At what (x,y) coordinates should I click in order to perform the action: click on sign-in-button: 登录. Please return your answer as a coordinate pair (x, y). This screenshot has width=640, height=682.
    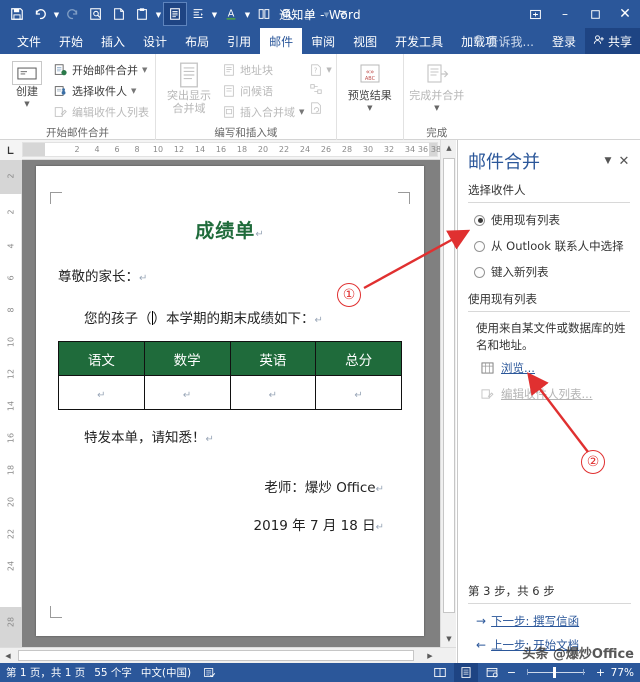
    Looking at the image, I should click on (564, 41).